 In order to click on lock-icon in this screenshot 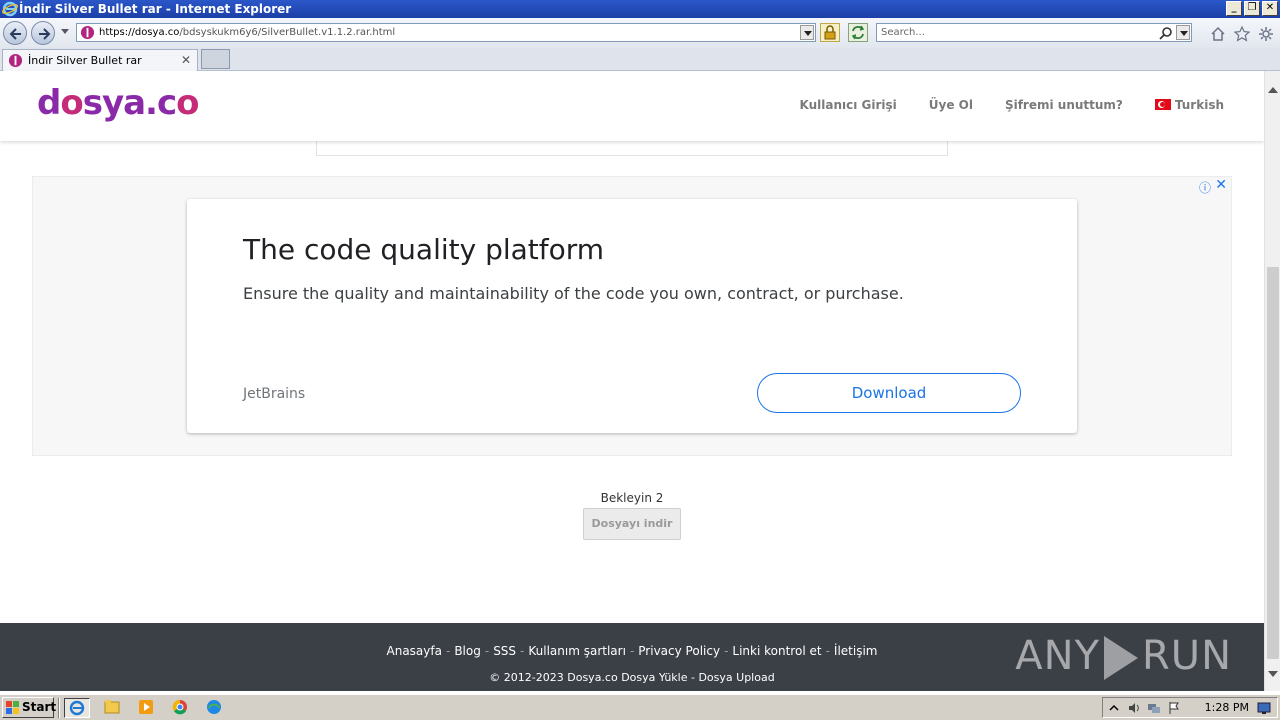, I will do `click(830, 32)`.